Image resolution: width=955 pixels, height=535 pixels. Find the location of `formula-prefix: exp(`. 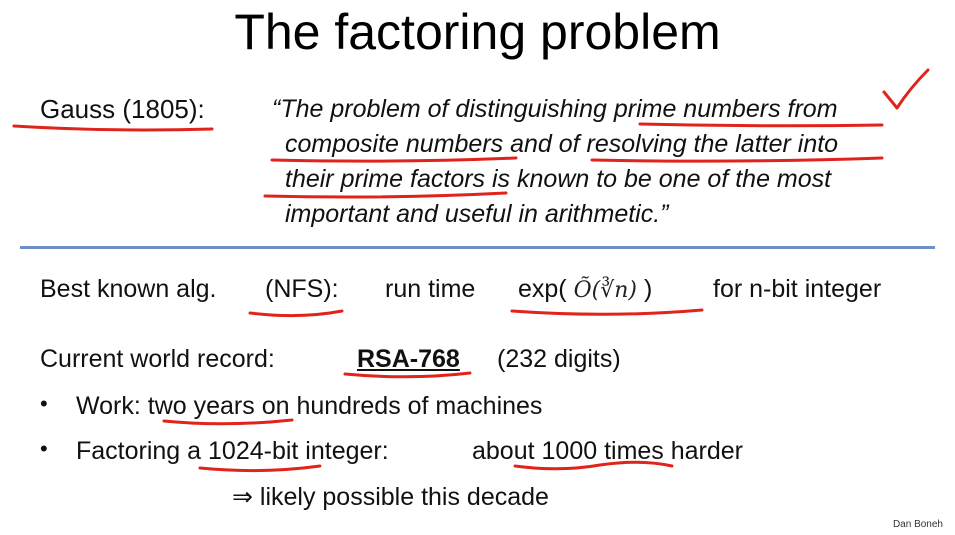

formula-prefix: exp( is located at coordinates (542, 289).